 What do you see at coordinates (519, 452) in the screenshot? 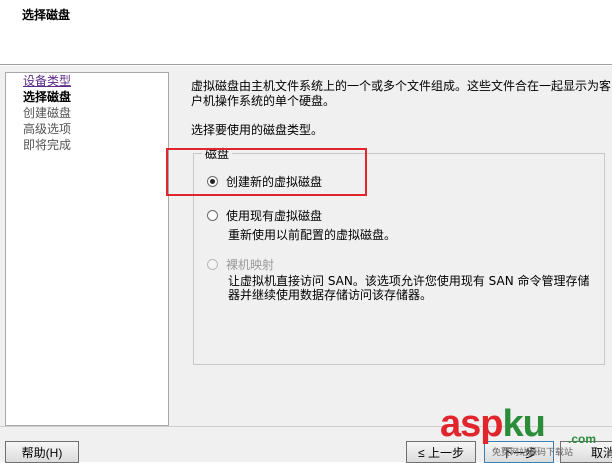
I see `next-button: 下一步` at bounding box center [519, 452].